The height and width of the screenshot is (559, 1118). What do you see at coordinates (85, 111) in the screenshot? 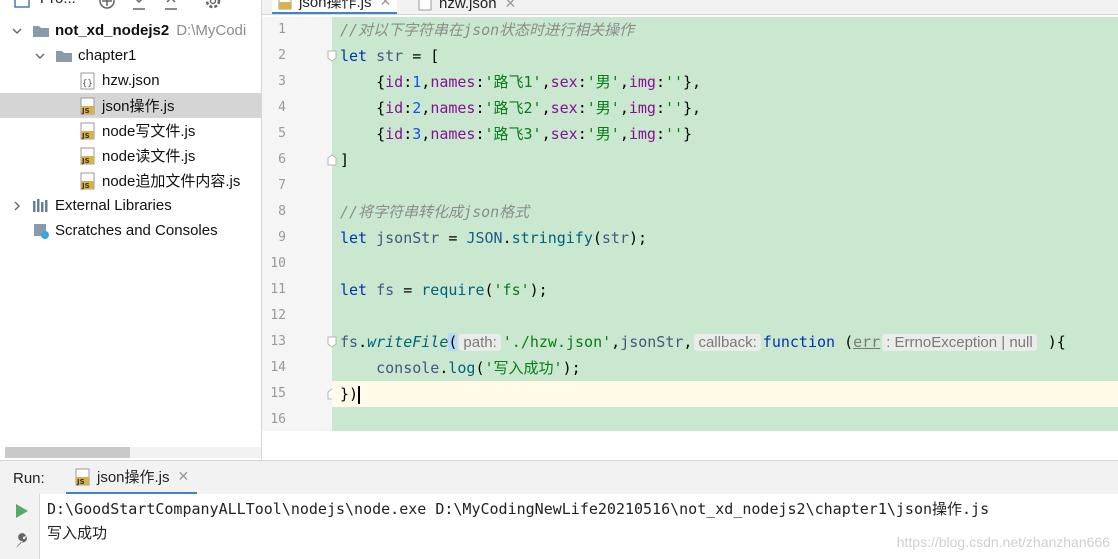
I see `svg-text: JS` at bounding box center [85, 111].